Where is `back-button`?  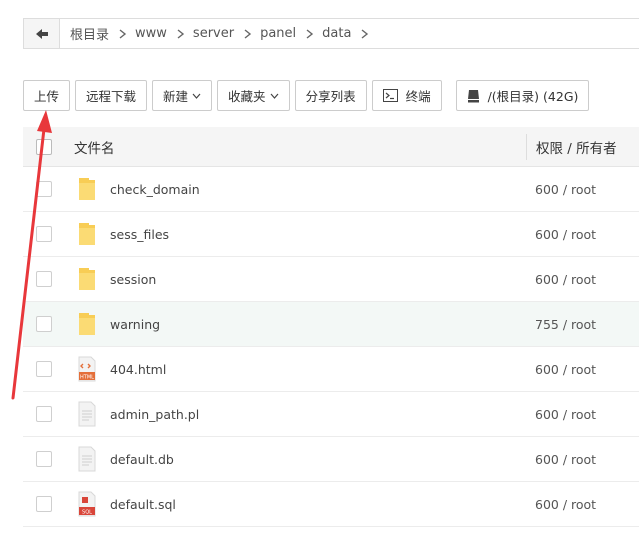
back-button is located at coordinates (42, 33).